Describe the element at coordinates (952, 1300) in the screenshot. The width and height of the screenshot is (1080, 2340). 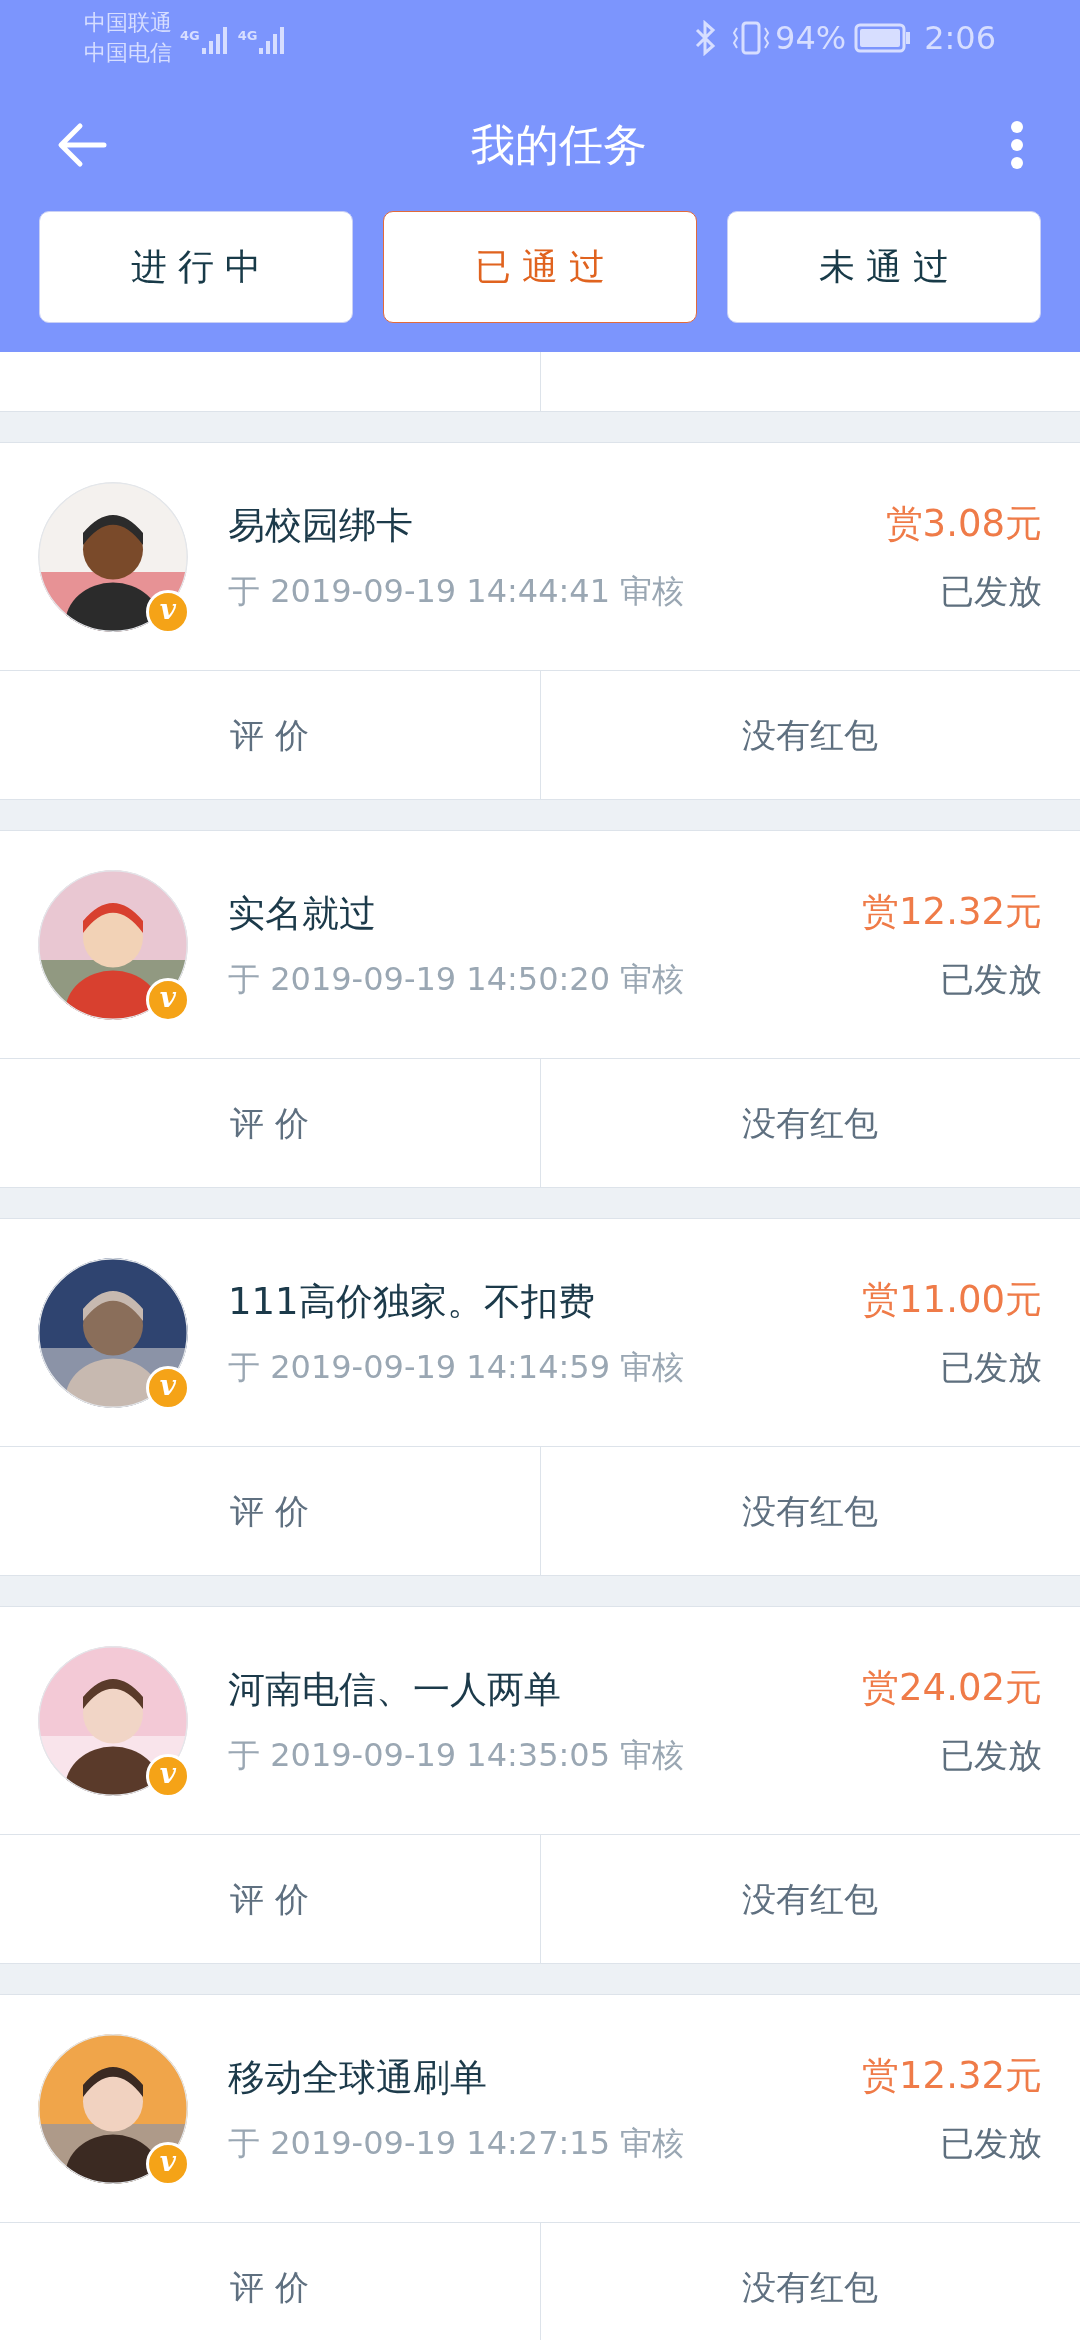
I see `reward-amount: 赏11.00元` at that location.